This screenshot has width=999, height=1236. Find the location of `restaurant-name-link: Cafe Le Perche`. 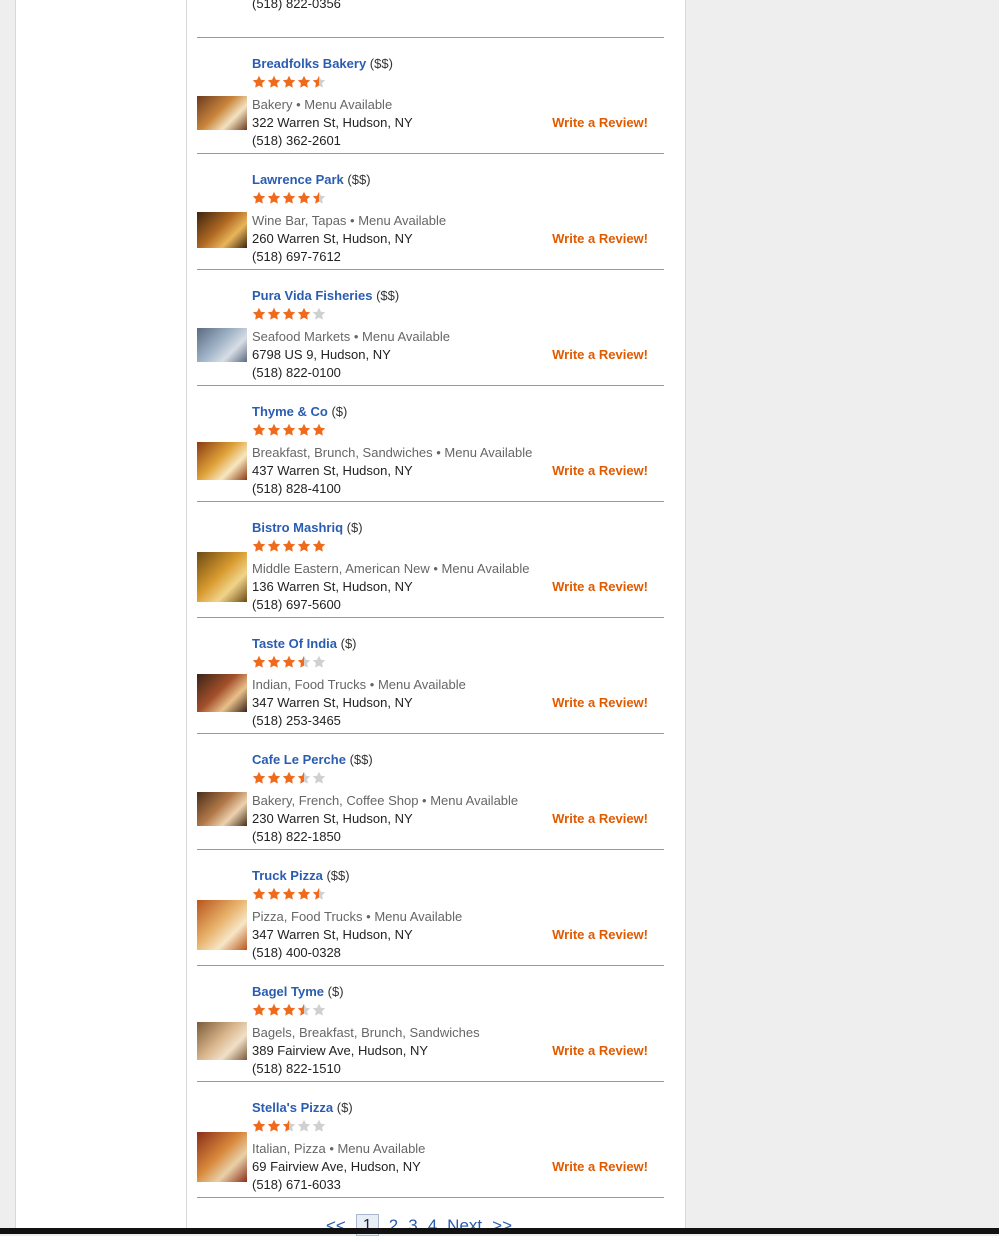

restaurant-name-link: Cafe Le Perche is located at coordinates (299, 759).